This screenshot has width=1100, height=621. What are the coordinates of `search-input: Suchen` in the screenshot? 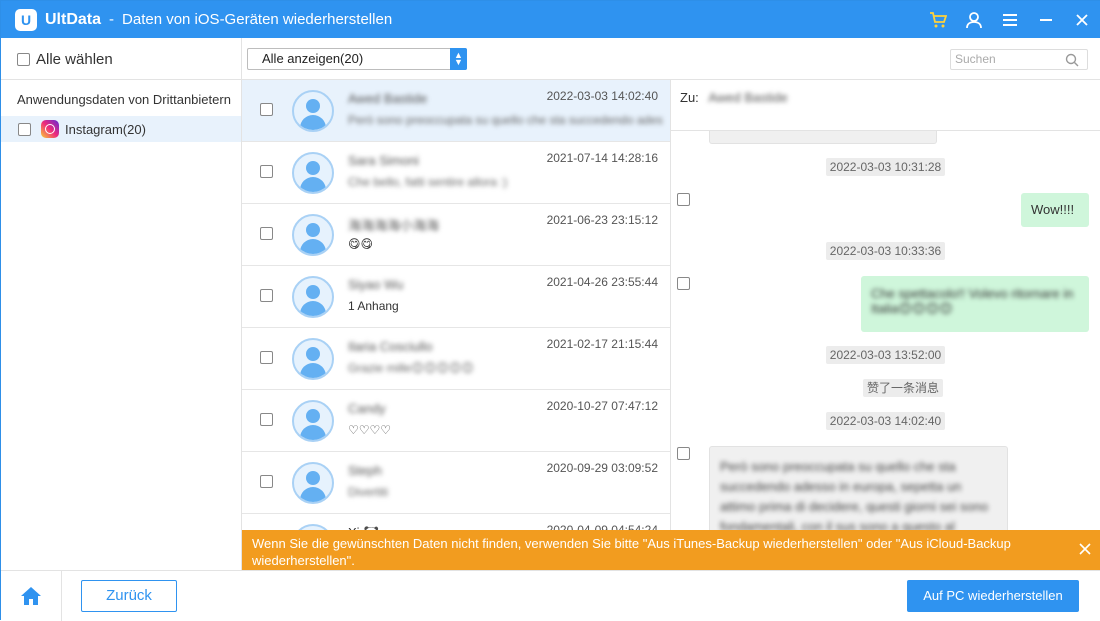 It's located at (1019, 59).